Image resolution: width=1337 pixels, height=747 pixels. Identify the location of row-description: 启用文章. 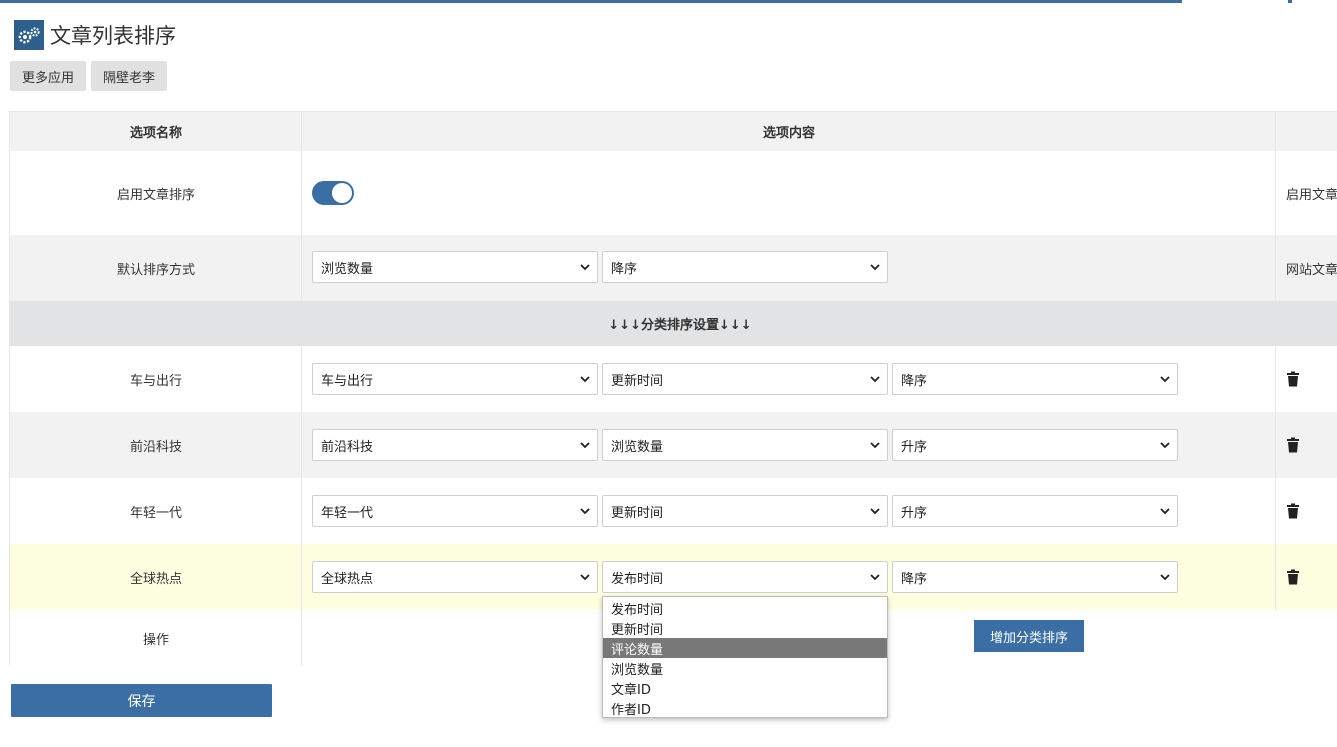
(1311, 195).